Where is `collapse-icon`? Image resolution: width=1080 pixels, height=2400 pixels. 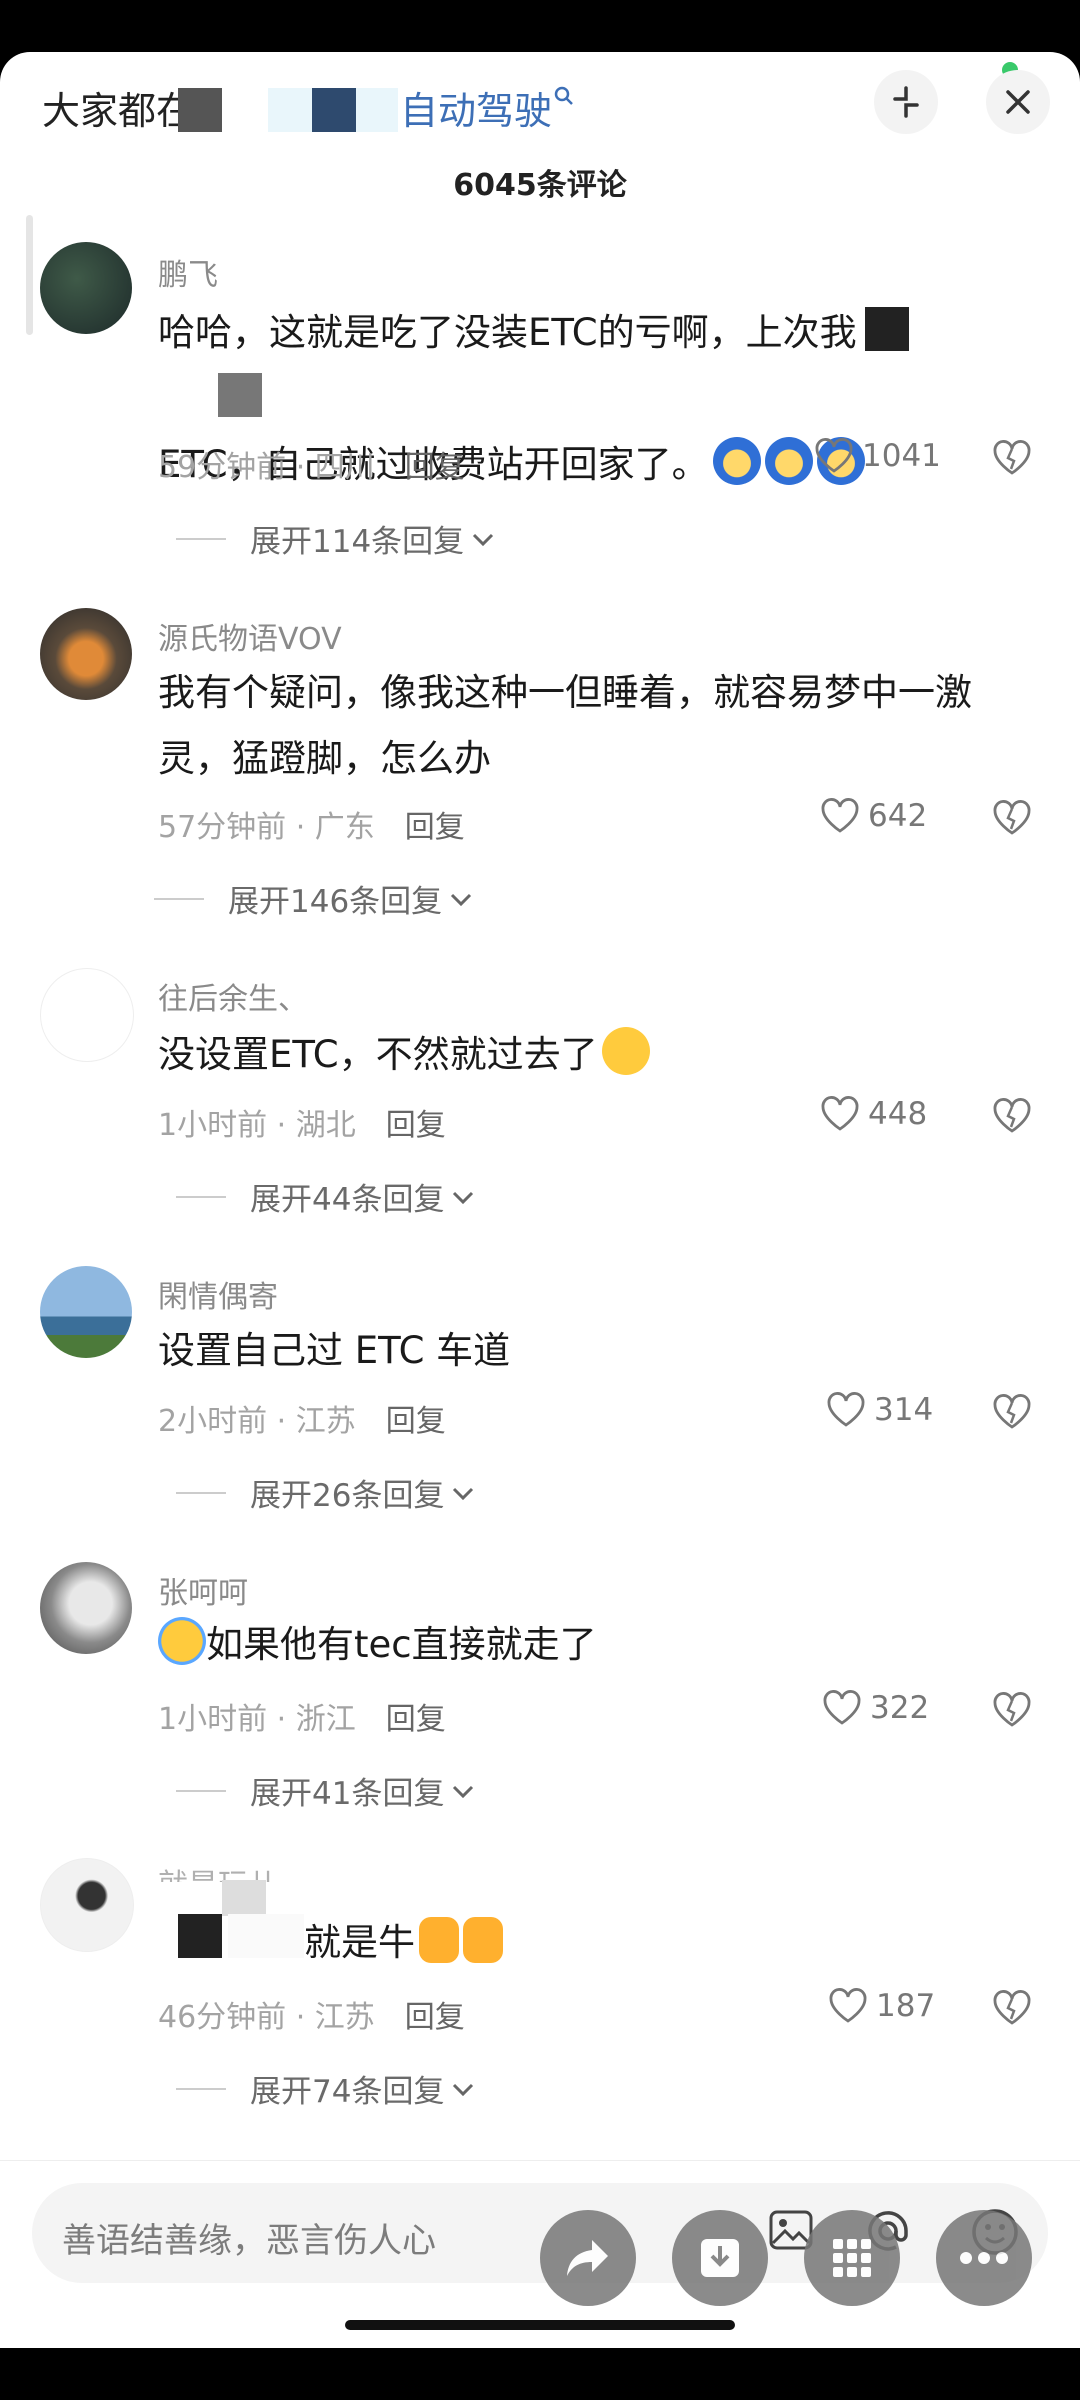 collapse-icon is located at coordinates (906, 102).